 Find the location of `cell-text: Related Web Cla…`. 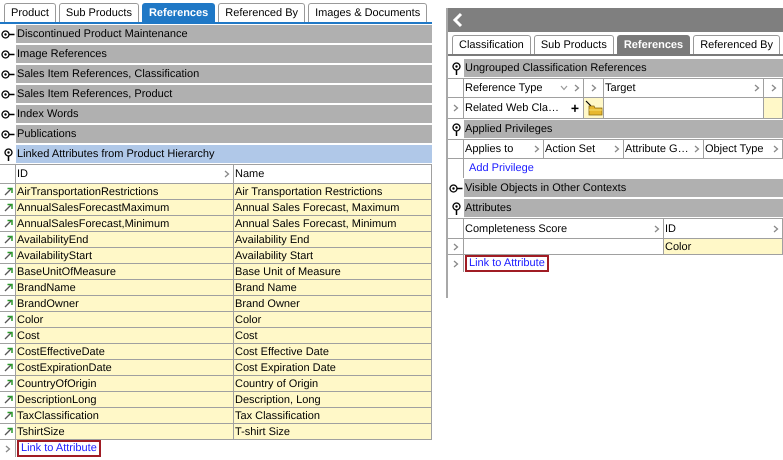

cell-text: Related Web Cla… is located at coordinates (512, 108).